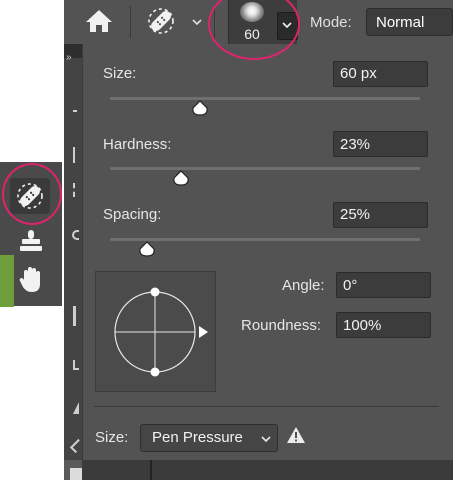 The image size is (453, 480). Describe the element at coordinates (355, 144) in the screenshot. I see `hardness-value: 23%` at that location.